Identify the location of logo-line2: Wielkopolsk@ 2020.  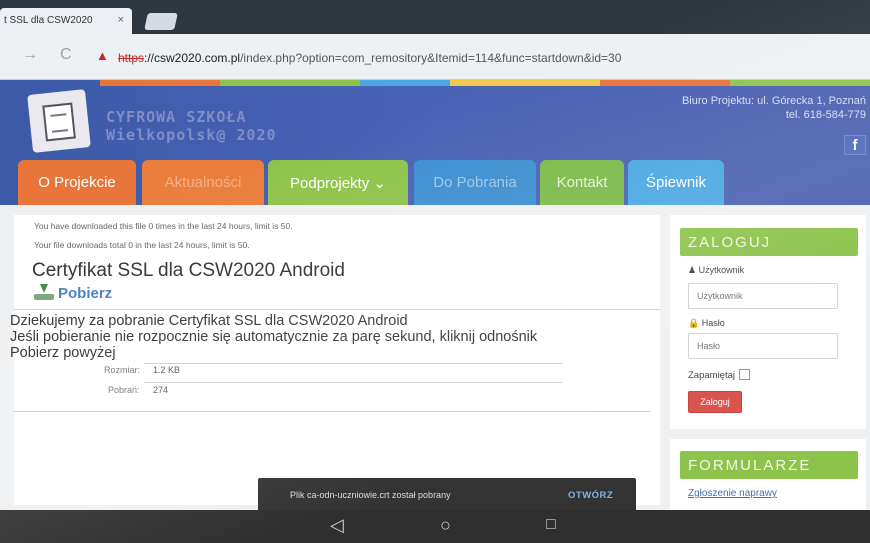
(191, 135).